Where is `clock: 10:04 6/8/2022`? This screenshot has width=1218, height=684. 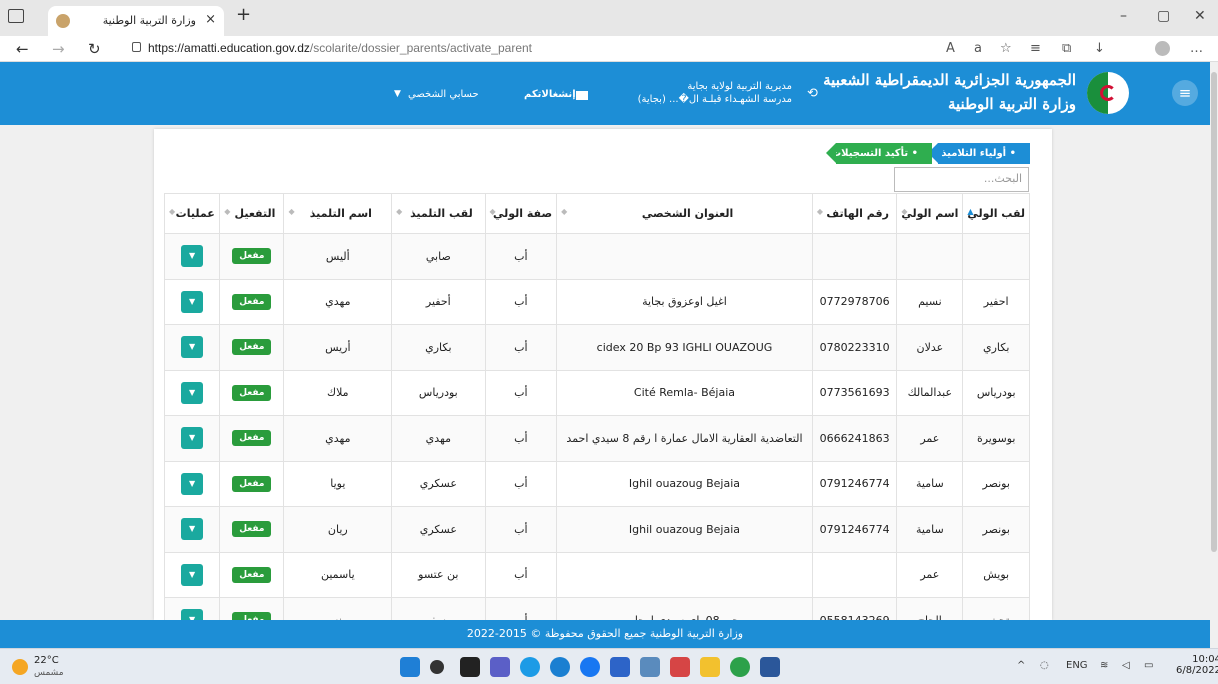
clock: 10:04 6/8/2022 is located at coordinates (1197, 665).